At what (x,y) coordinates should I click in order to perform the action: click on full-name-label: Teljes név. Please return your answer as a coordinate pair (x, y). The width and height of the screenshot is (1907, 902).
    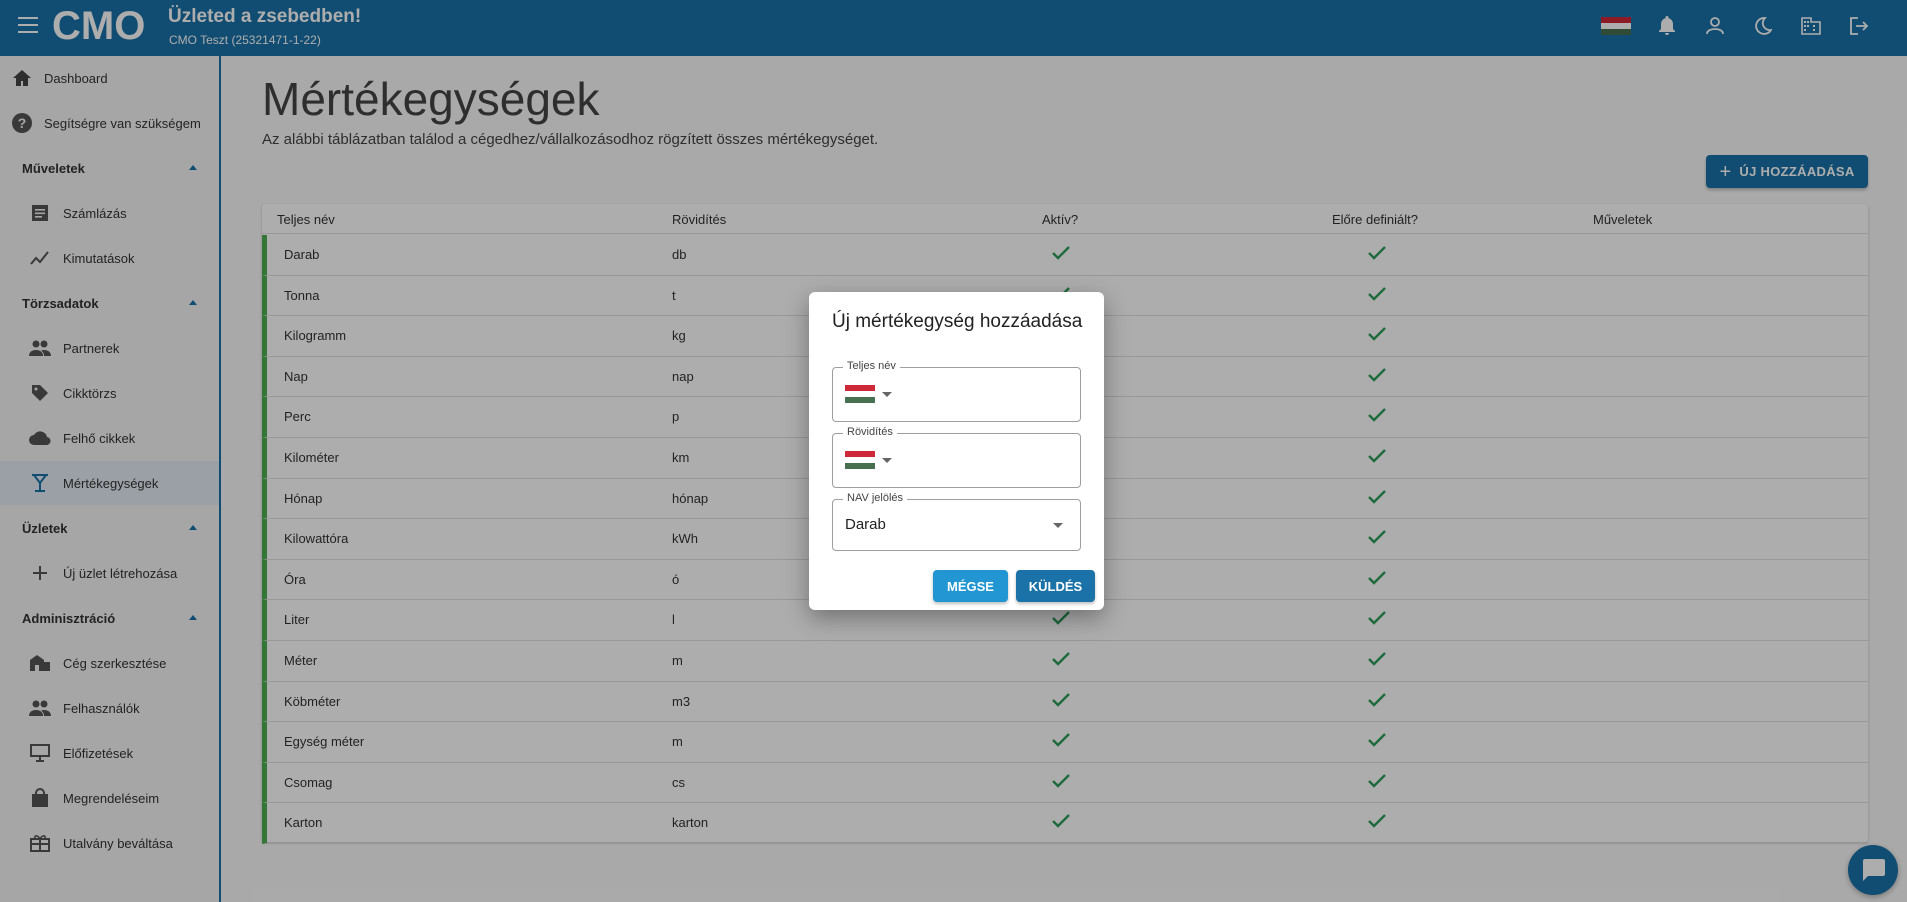
    Looking at the image, I should click on (871, 366).